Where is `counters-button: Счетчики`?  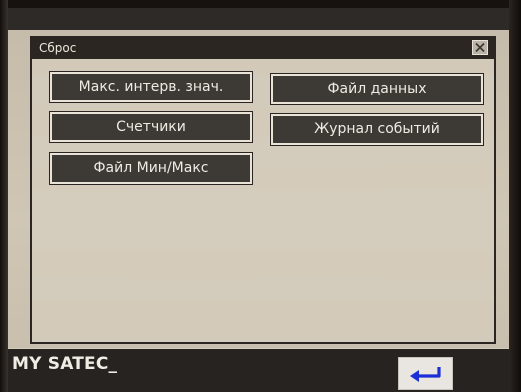 counters-button: Счетчики is located at coordinates (151, 127).